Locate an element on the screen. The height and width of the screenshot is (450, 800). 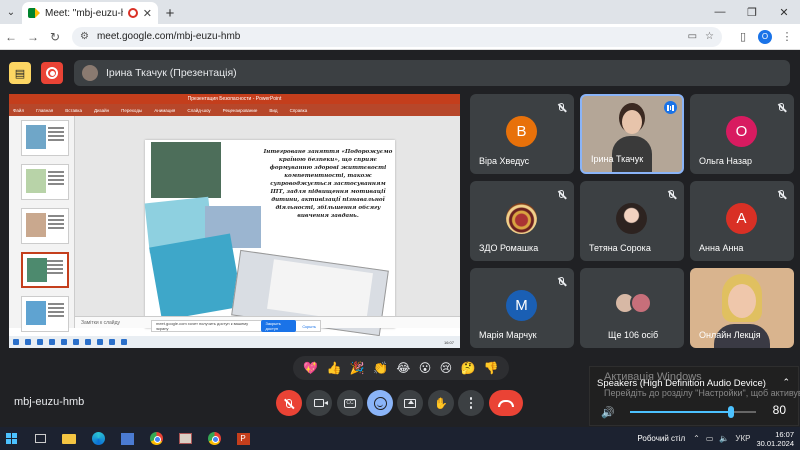
participant-tile: ЗДО Ромашка is located at coordinates (522, 221).